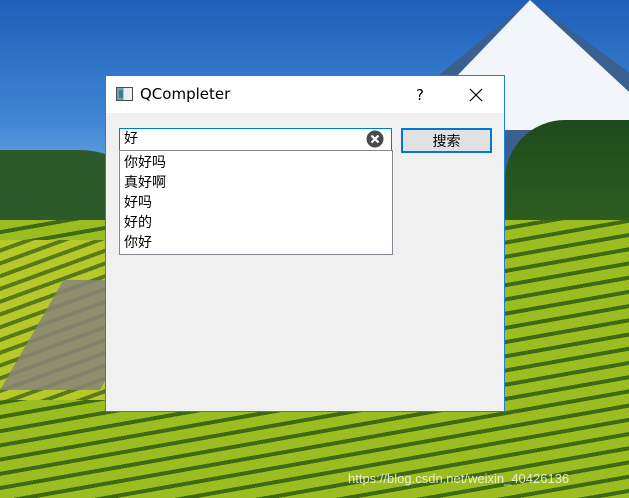 The image size is (629, 498). I want to click on search-button: 搜索, so click(446, 140).